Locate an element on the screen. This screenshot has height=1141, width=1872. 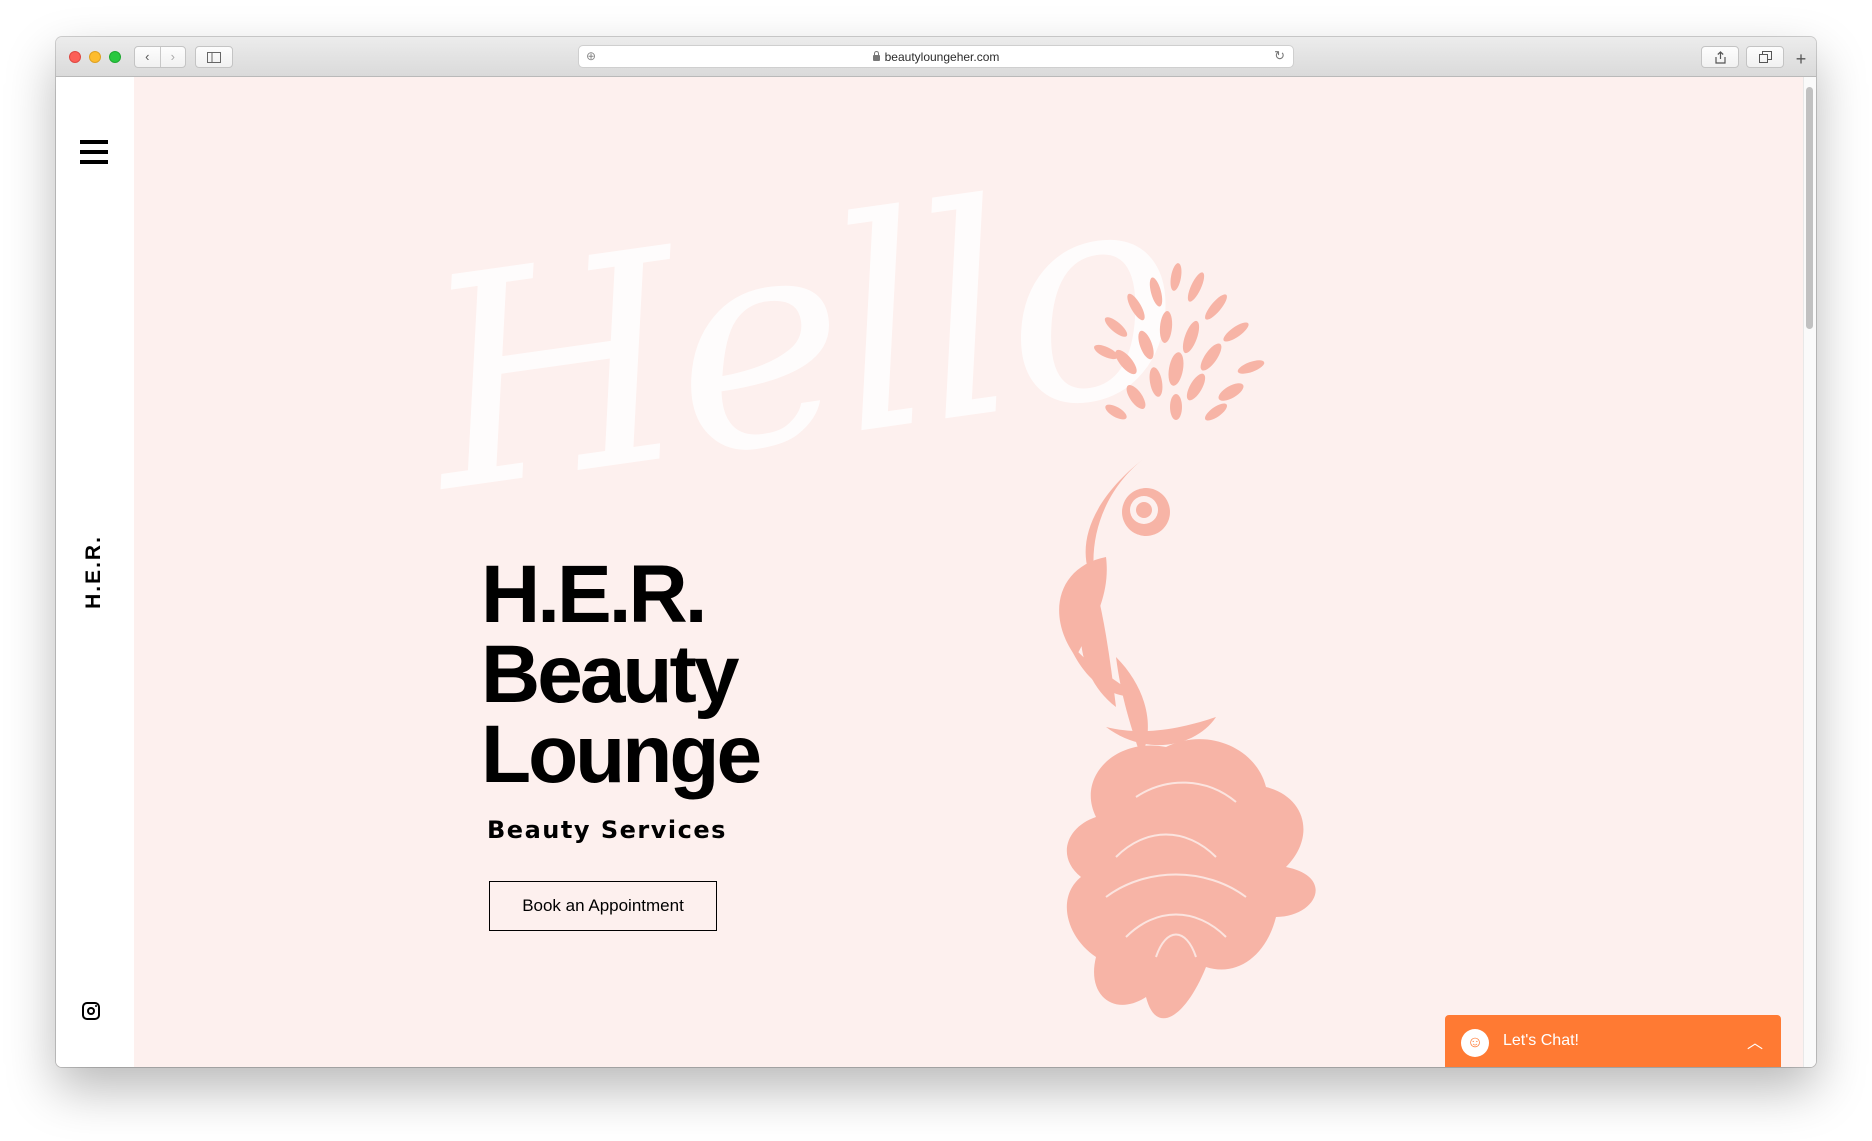
site-logo: H.E.R. is located at coordinates (94, 572).